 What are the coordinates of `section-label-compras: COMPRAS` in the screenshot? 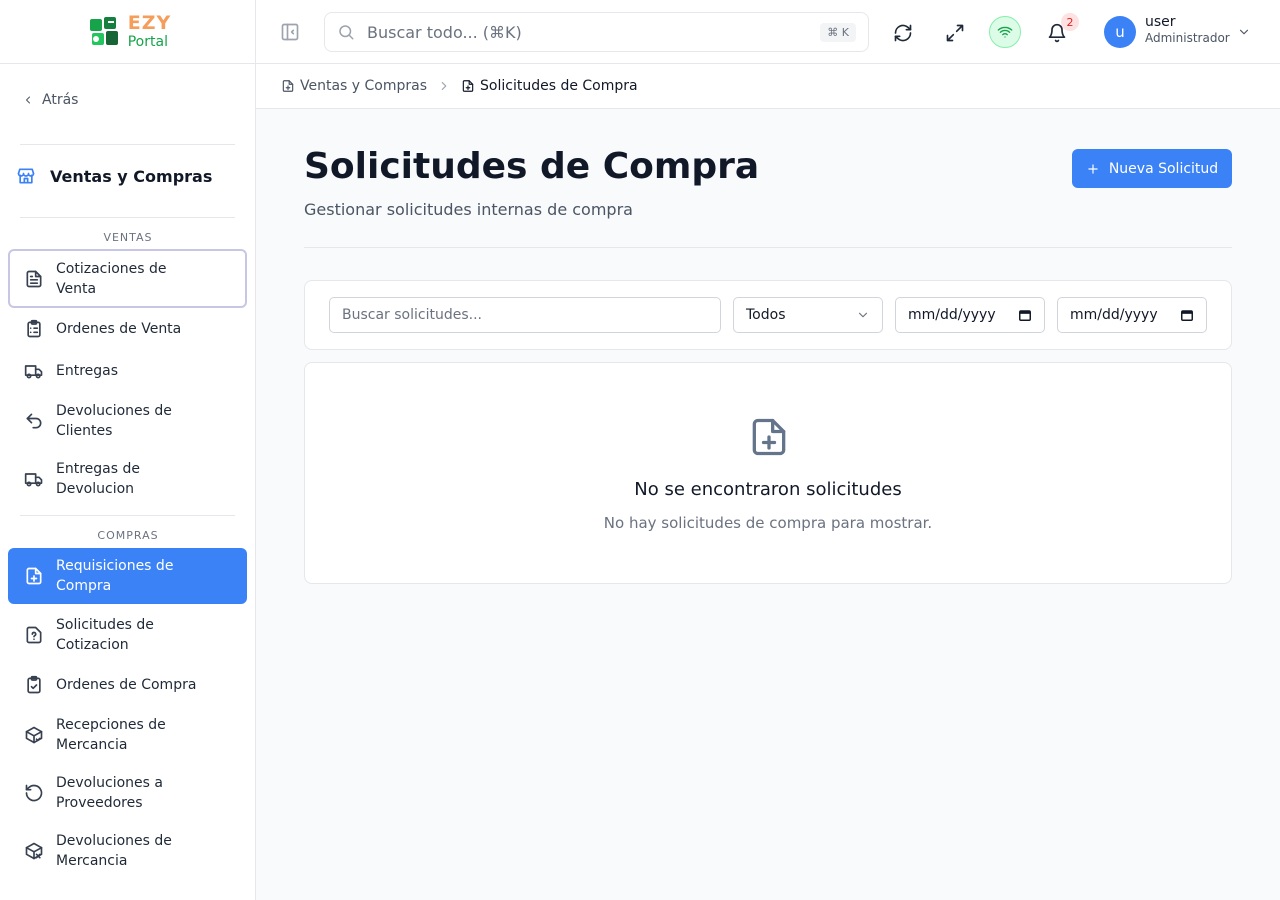 It's located at (128, 535).